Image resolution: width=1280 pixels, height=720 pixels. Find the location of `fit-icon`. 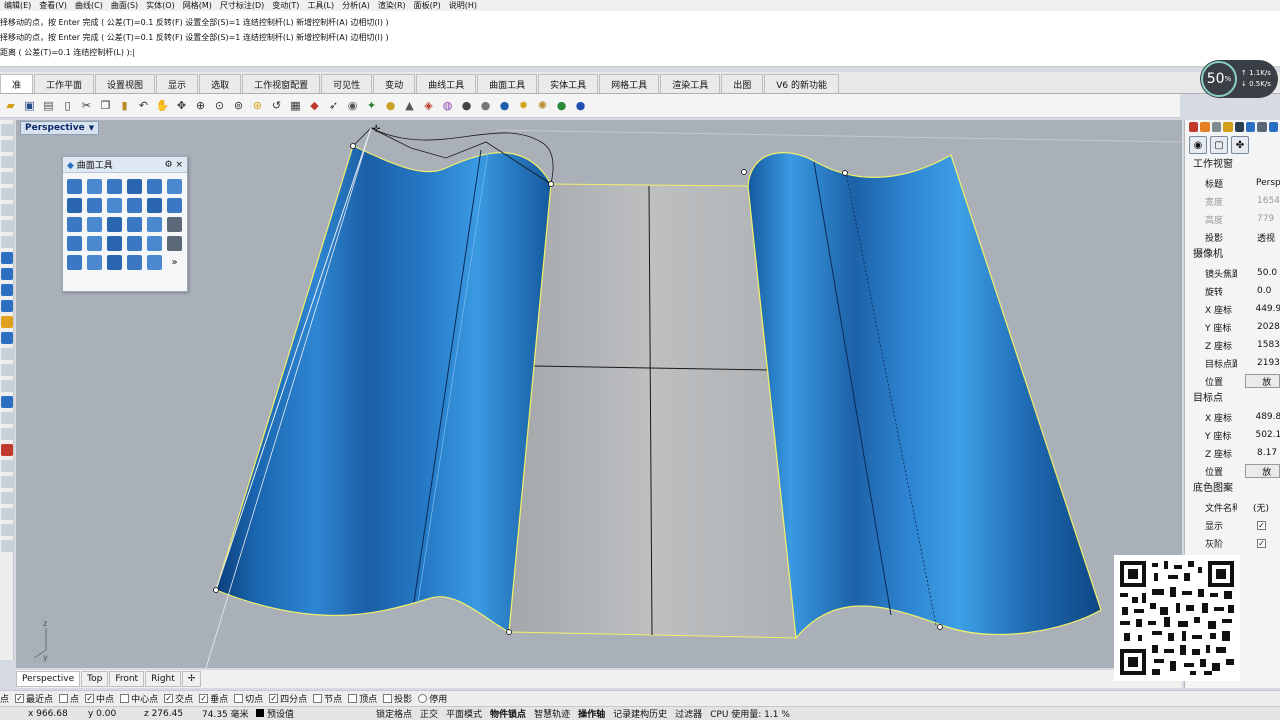

fit-icon is located at coordinates (174, 224).